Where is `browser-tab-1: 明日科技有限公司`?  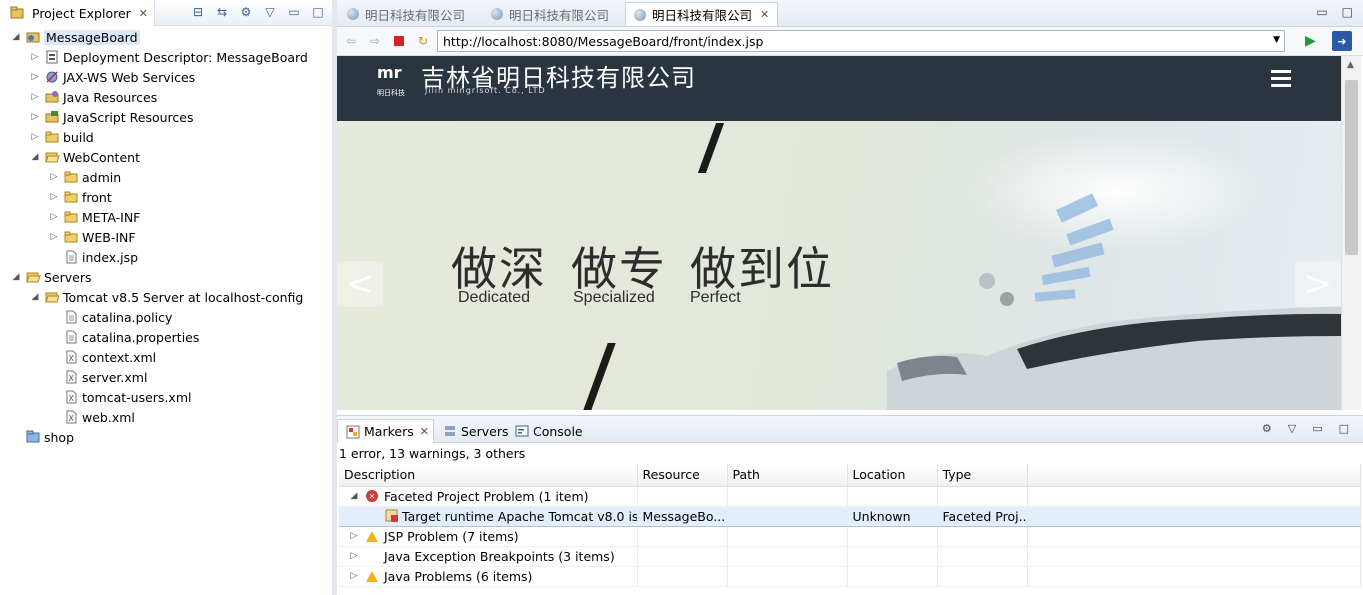
browser-tab-1: 明日科技有限公司 is located at coordinates (406, 14).